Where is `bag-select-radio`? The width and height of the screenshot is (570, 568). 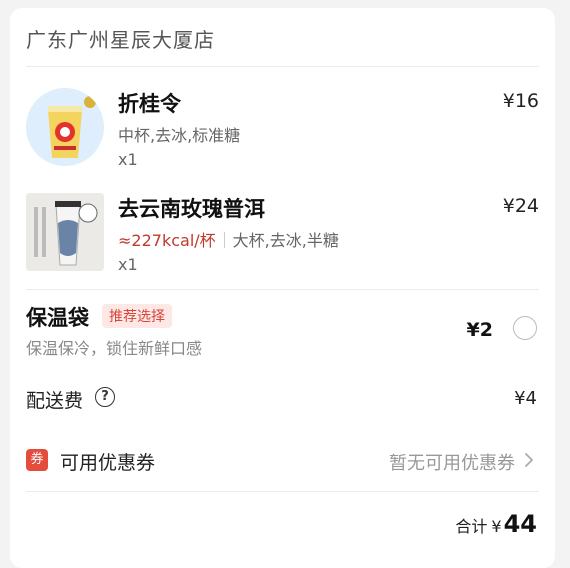 bag-select-radio is located at coordinates (525, 328).